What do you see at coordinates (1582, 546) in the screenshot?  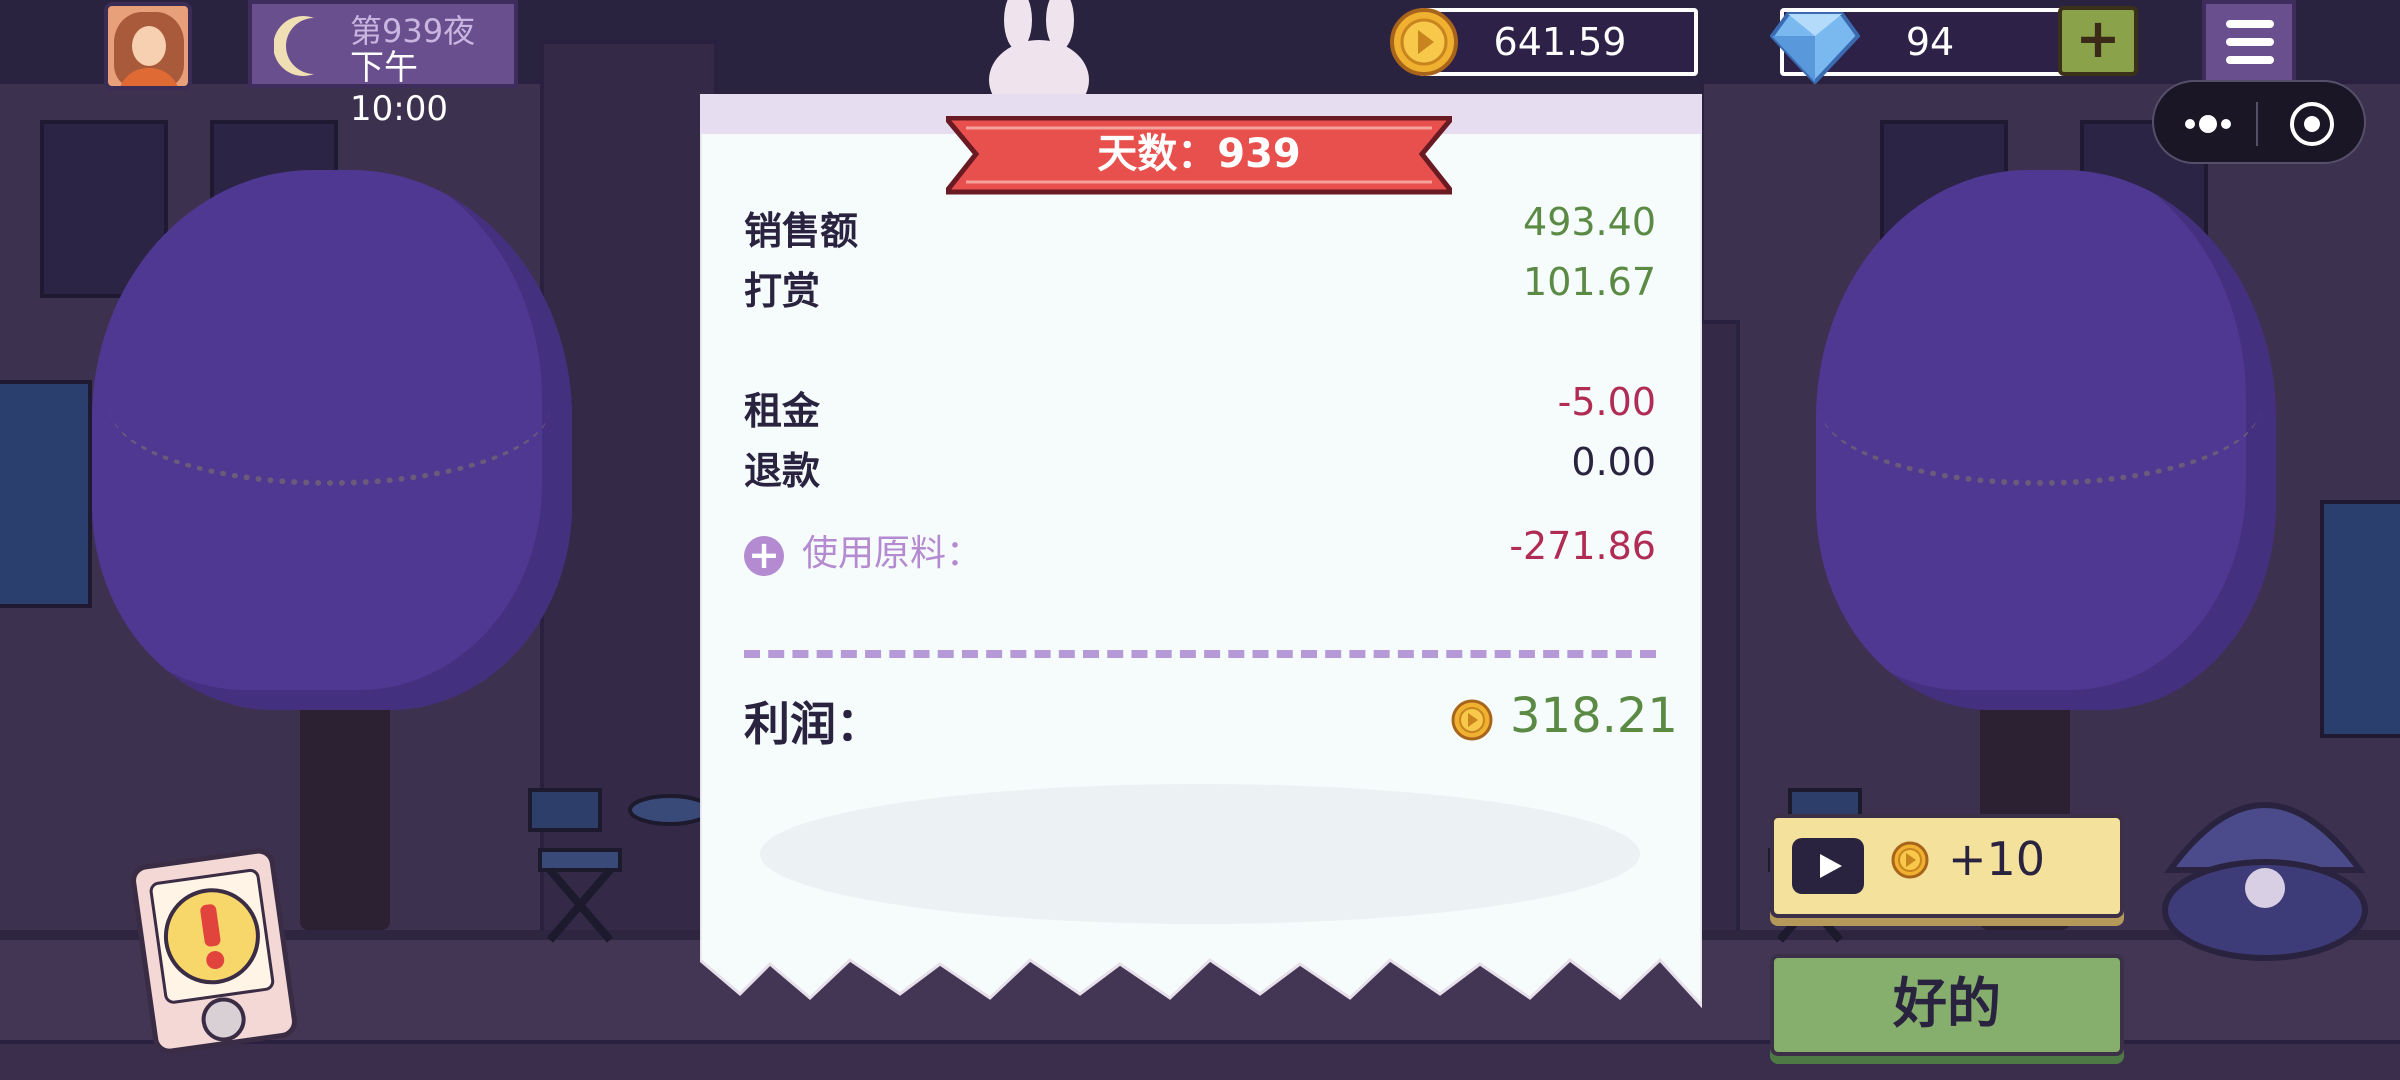 I see `materials-value: -271.86` at bounding box center [1582, 546].